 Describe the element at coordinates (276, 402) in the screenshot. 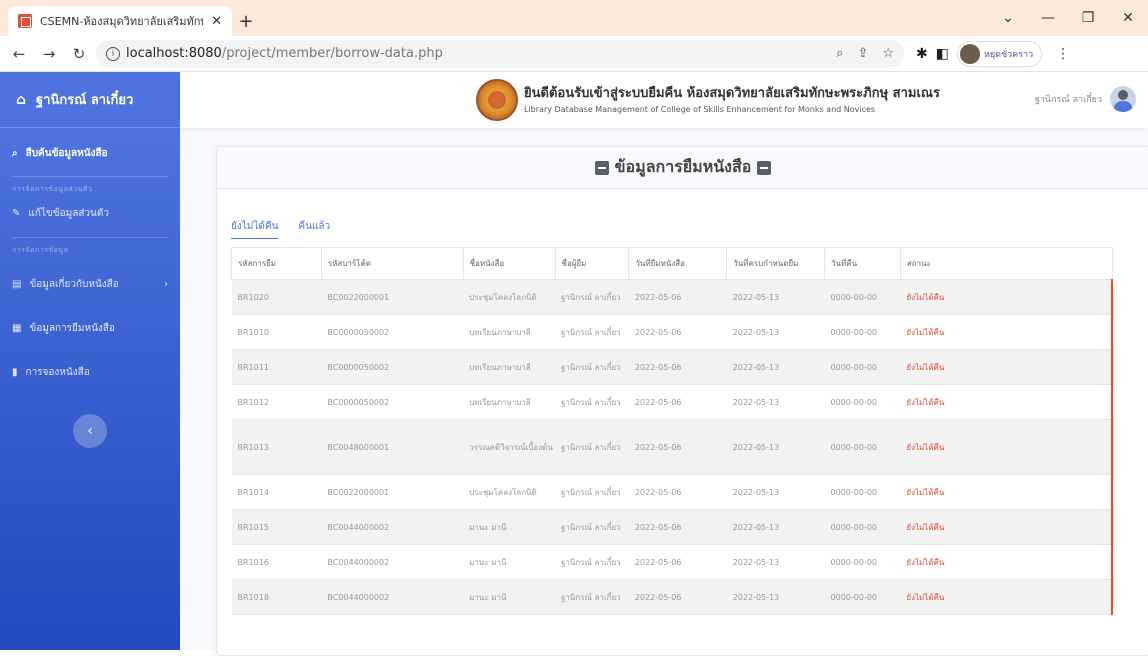

I see `borrow-id: BR1012` at that location.